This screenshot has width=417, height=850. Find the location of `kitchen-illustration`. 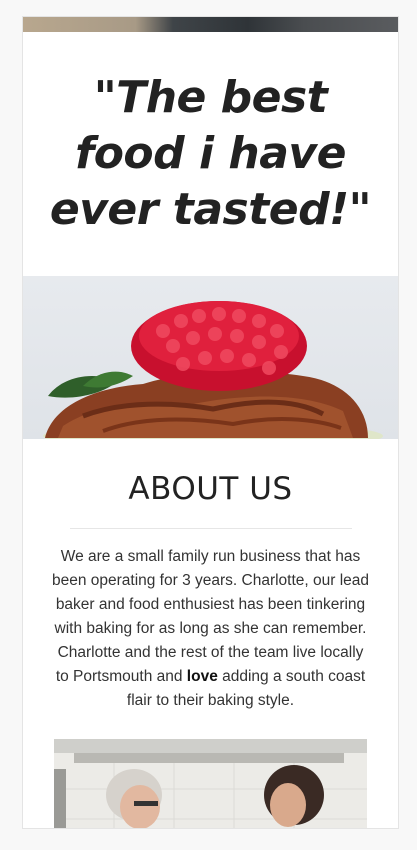

kitchen-illustration is located at coordinates (210, 783).